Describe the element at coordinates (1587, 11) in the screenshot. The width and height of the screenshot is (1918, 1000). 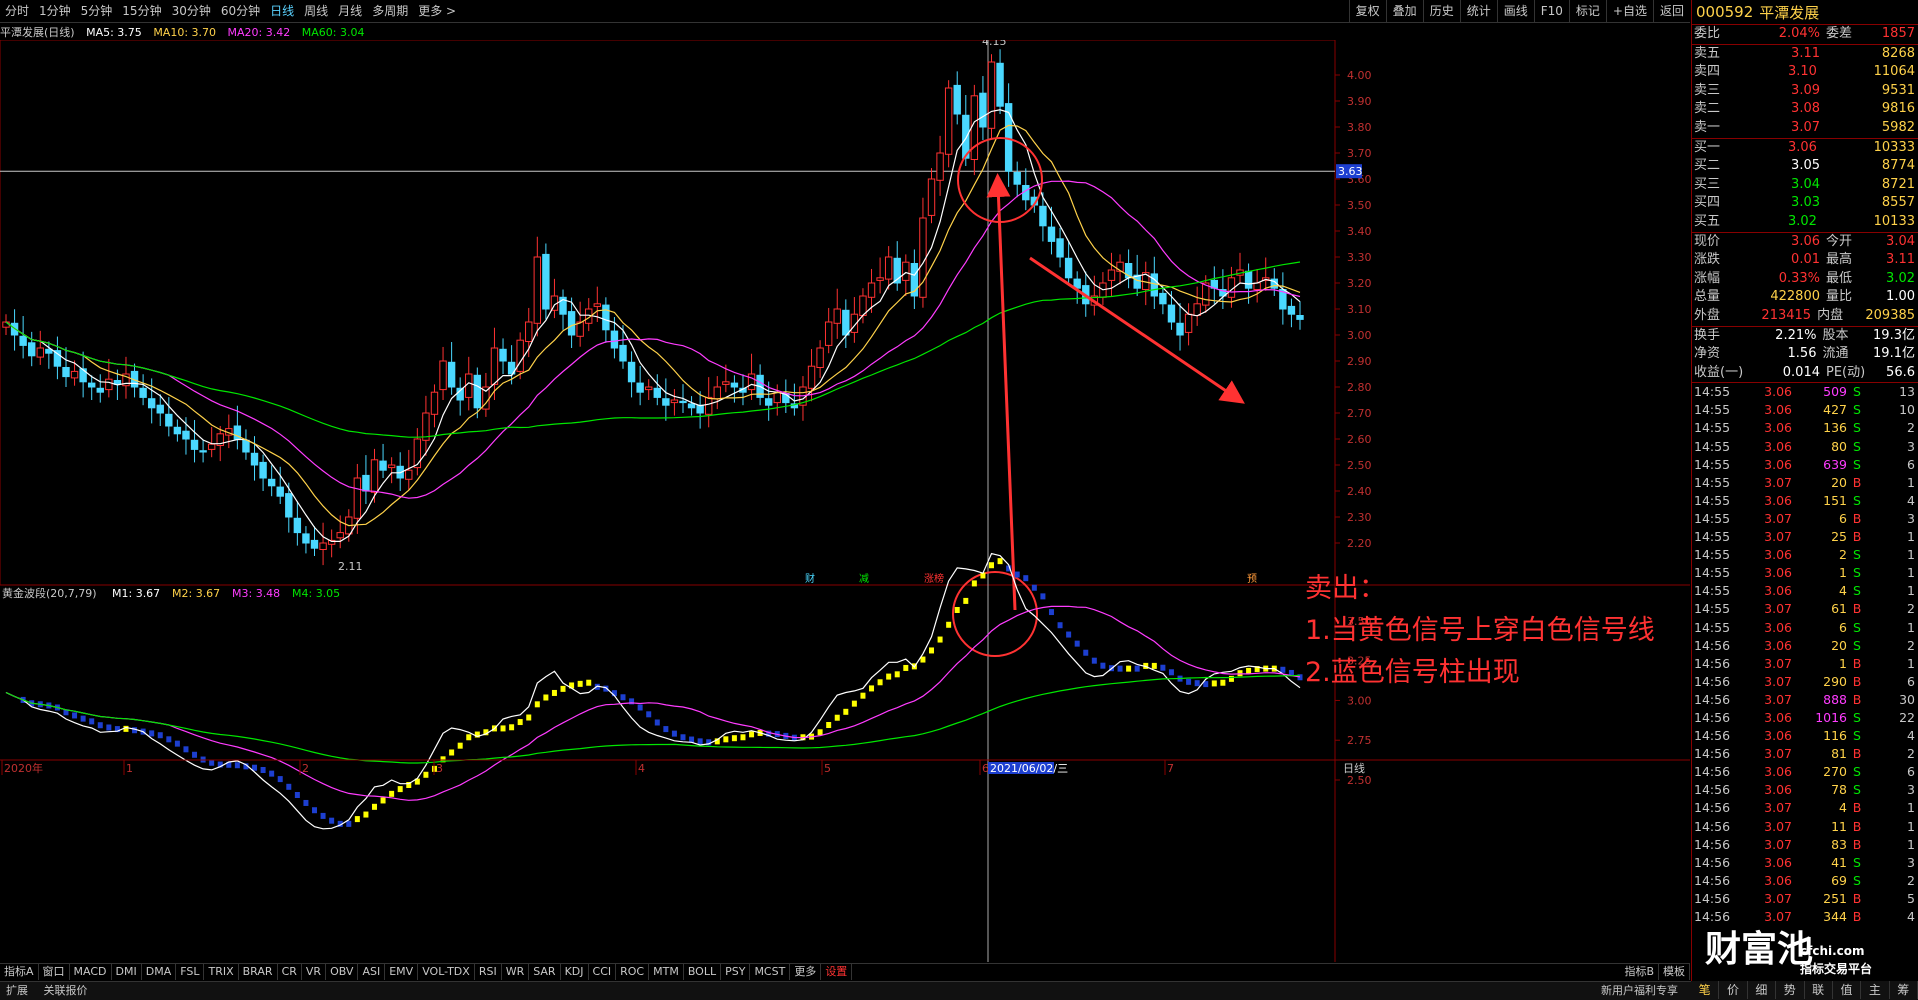
I see `toolbar-button-6: 标记` at that location.